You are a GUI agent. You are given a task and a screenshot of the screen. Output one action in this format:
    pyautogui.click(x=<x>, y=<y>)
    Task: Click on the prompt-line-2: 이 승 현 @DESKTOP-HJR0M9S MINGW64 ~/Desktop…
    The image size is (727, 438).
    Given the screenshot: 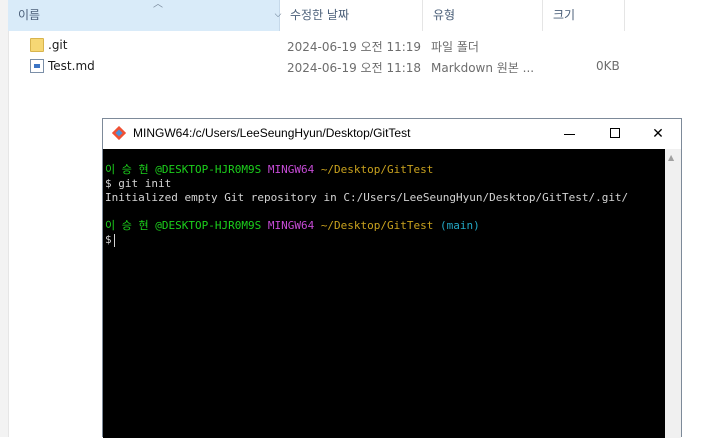 What is the action you would take?
    pyautogui.click(x=292, y=226)
    